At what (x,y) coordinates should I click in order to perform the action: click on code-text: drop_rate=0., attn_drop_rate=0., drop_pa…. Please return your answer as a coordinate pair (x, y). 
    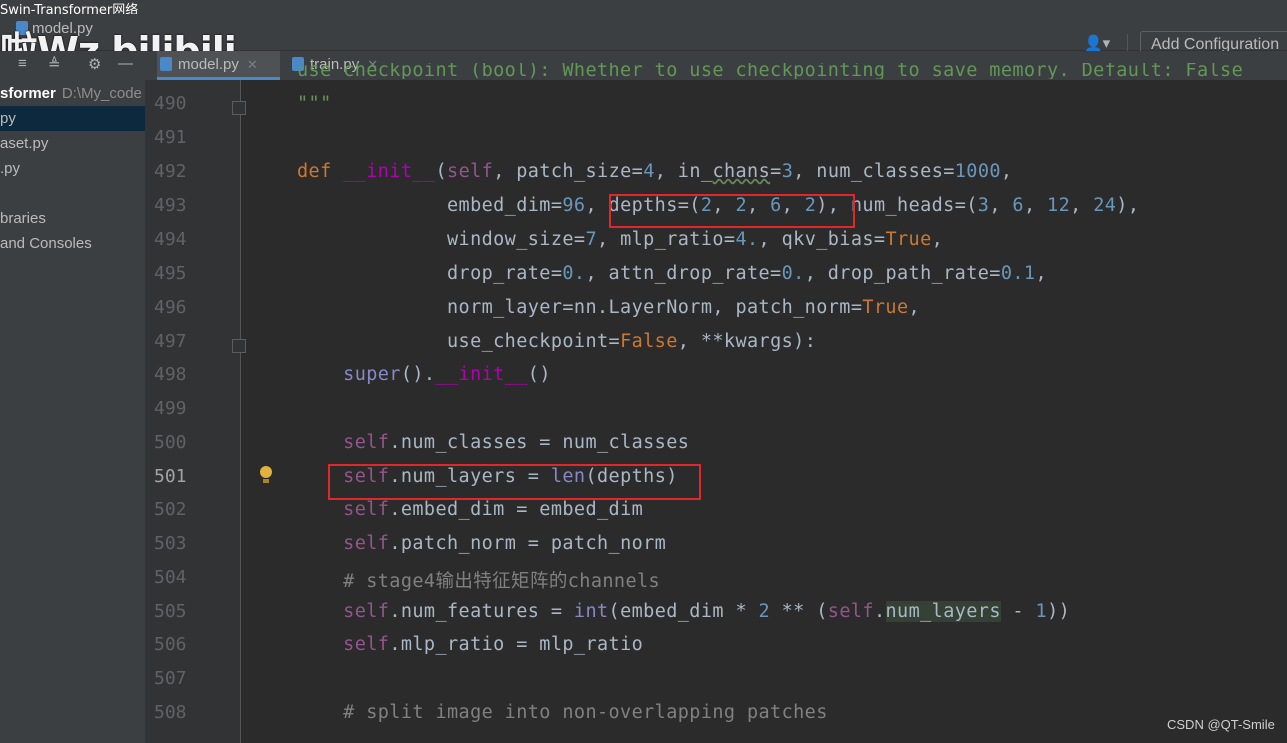
    Looking at the image, I should click on (672, 273).